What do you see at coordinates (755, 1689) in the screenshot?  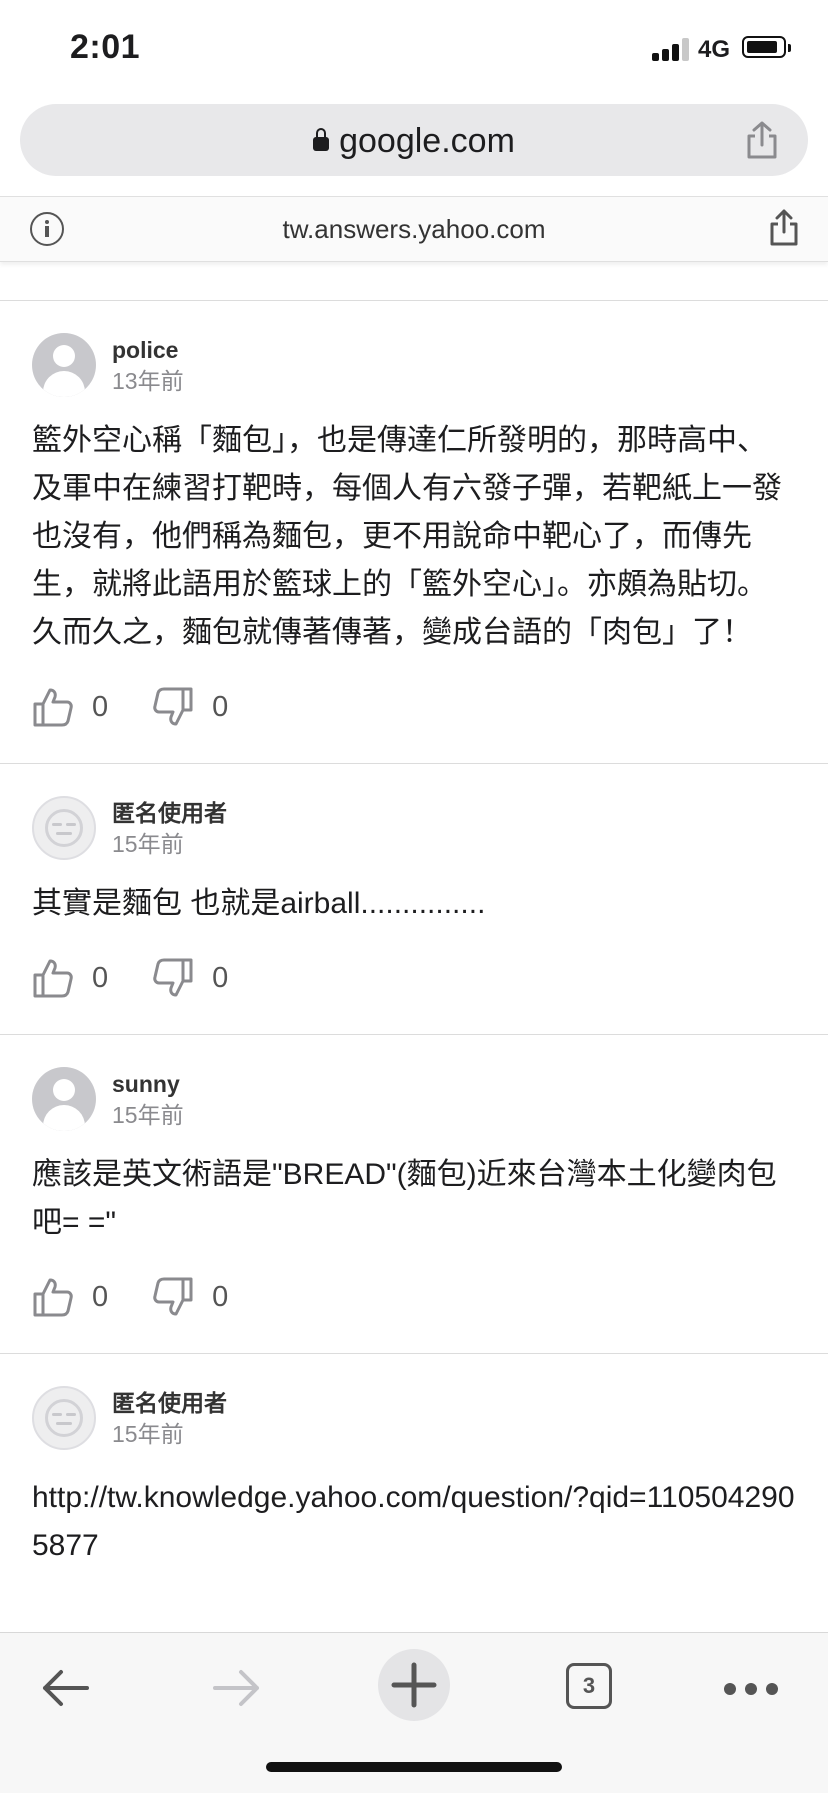 I see `more-menu-button` at bounding box center [755, 1689].